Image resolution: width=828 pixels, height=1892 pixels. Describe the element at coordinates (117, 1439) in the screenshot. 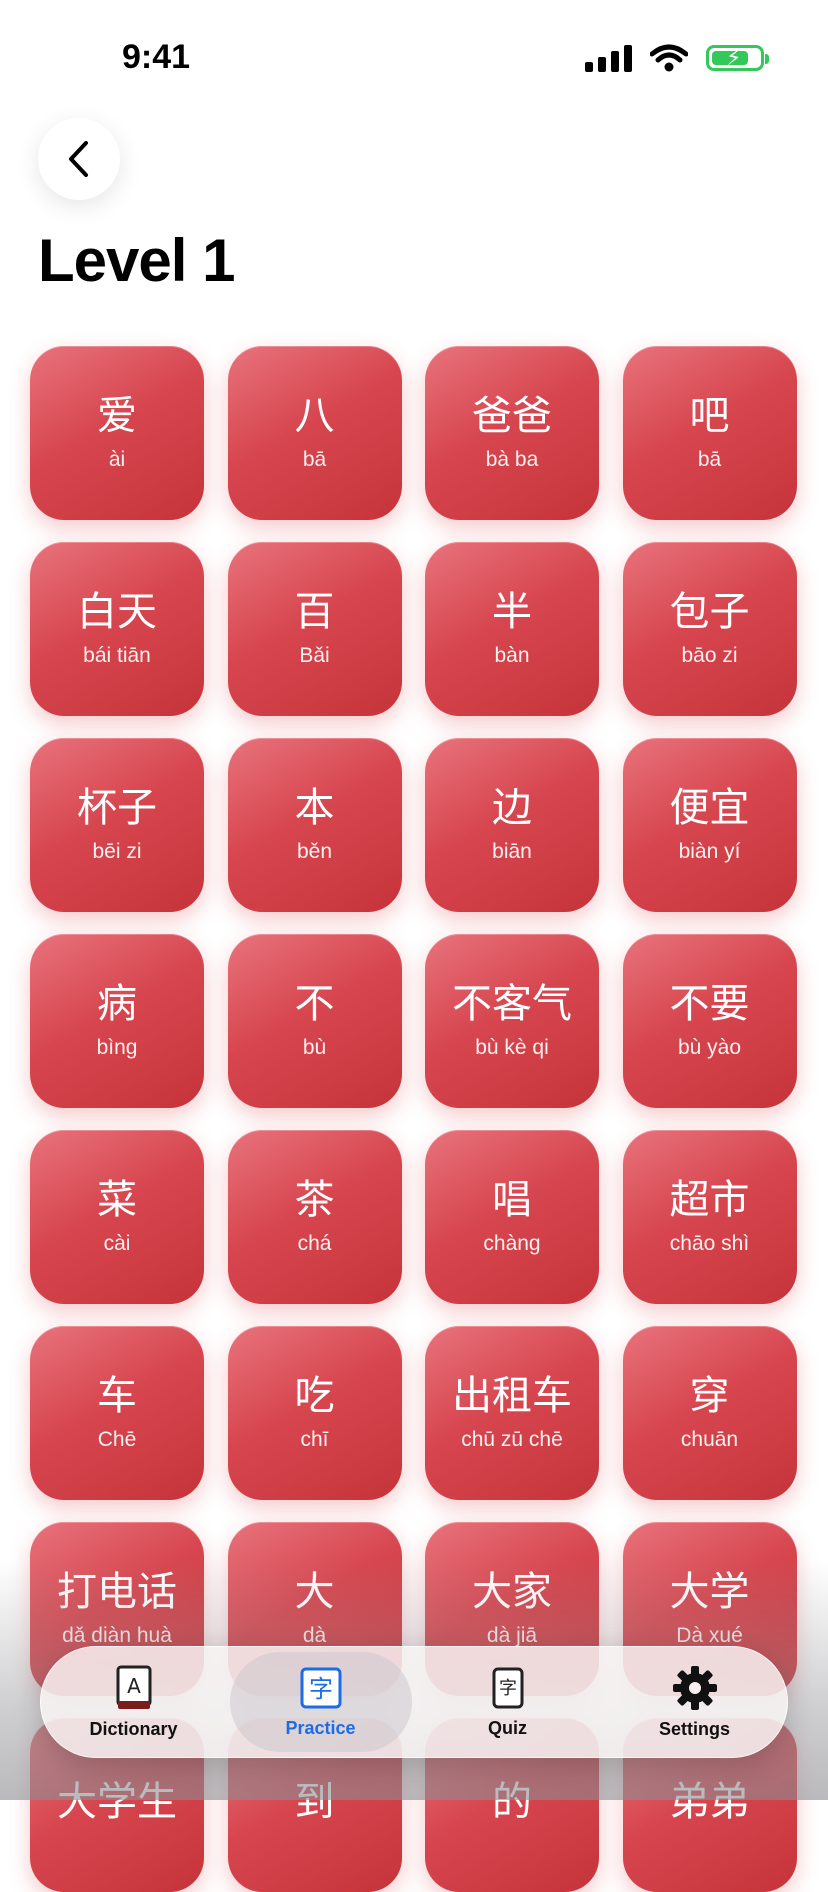

I see `word-pinyin: Chē` at that location.